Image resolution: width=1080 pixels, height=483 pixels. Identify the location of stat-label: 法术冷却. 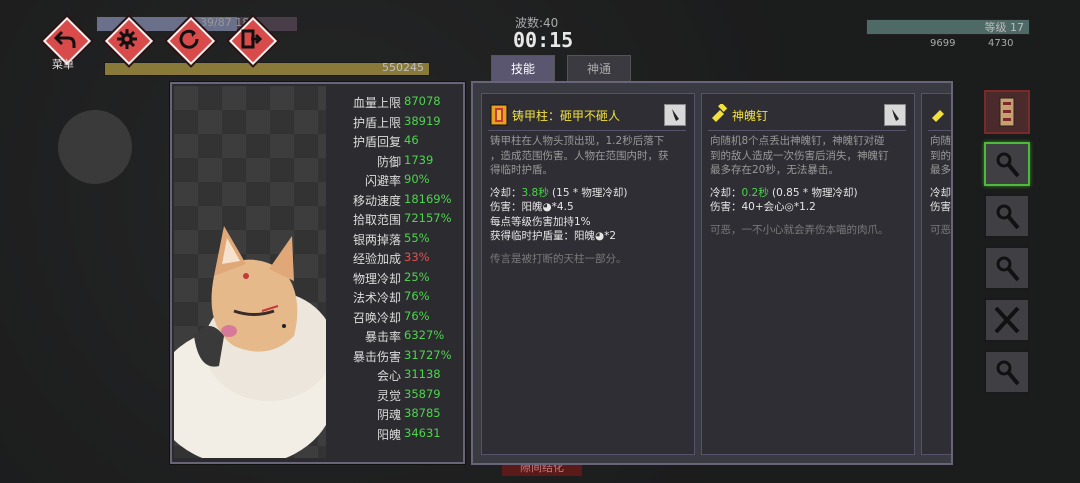
(376, 298).